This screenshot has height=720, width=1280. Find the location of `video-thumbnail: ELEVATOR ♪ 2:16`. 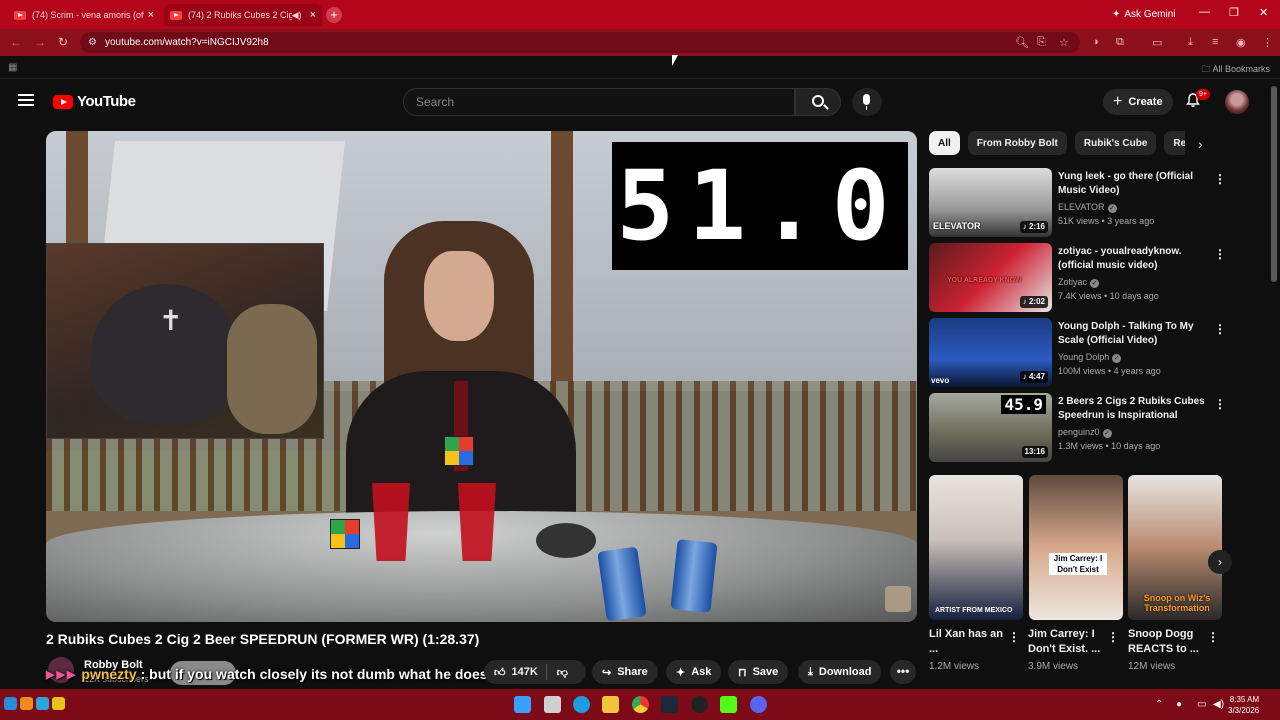

video-thumbnail: ELEVATOR ♪ 2:16 is located at coordinates (990, 202).